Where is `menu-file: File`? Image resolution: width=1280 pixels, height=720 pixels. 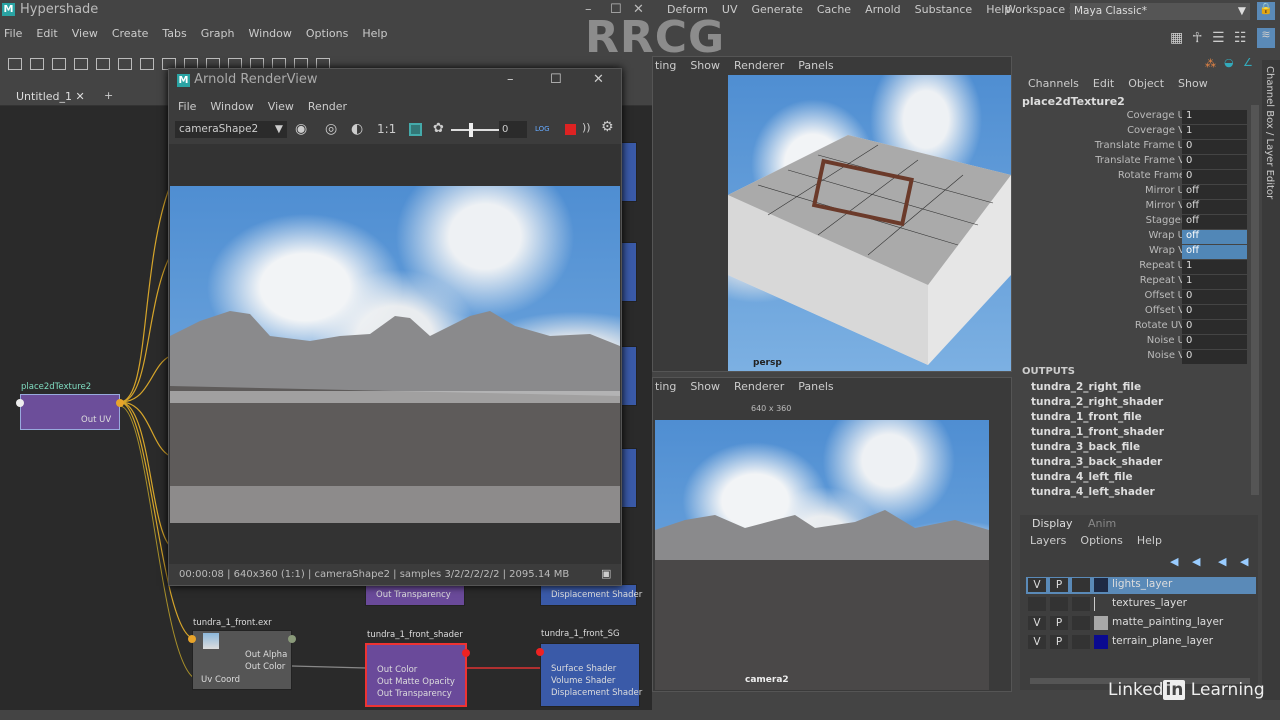
menu-file: File is located at coordinates (13, 33).